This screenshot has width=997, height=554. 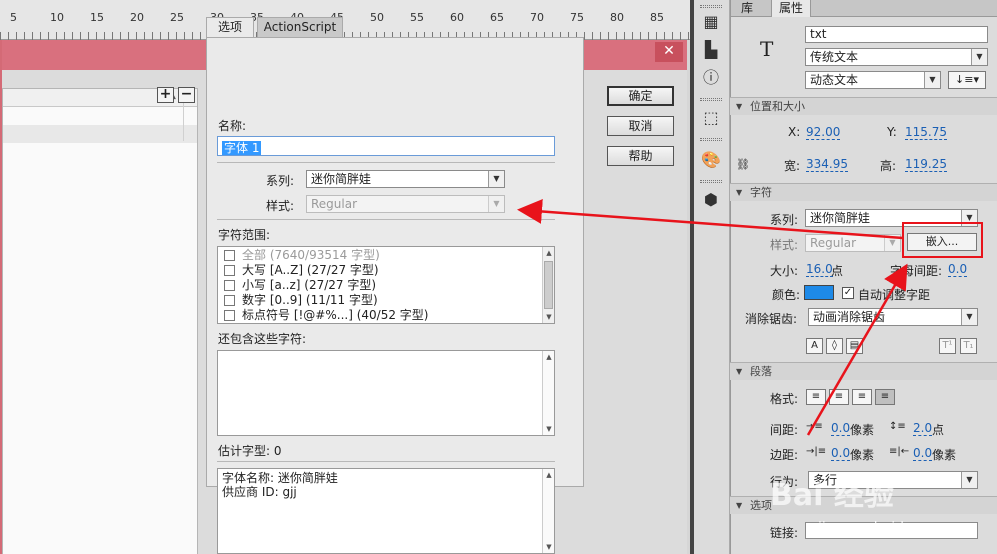 What do you see at coordinates (548, 511) in the screenshot?
I see `info-scrollbar: ▲ ▼` at bounding box center [548, 511].